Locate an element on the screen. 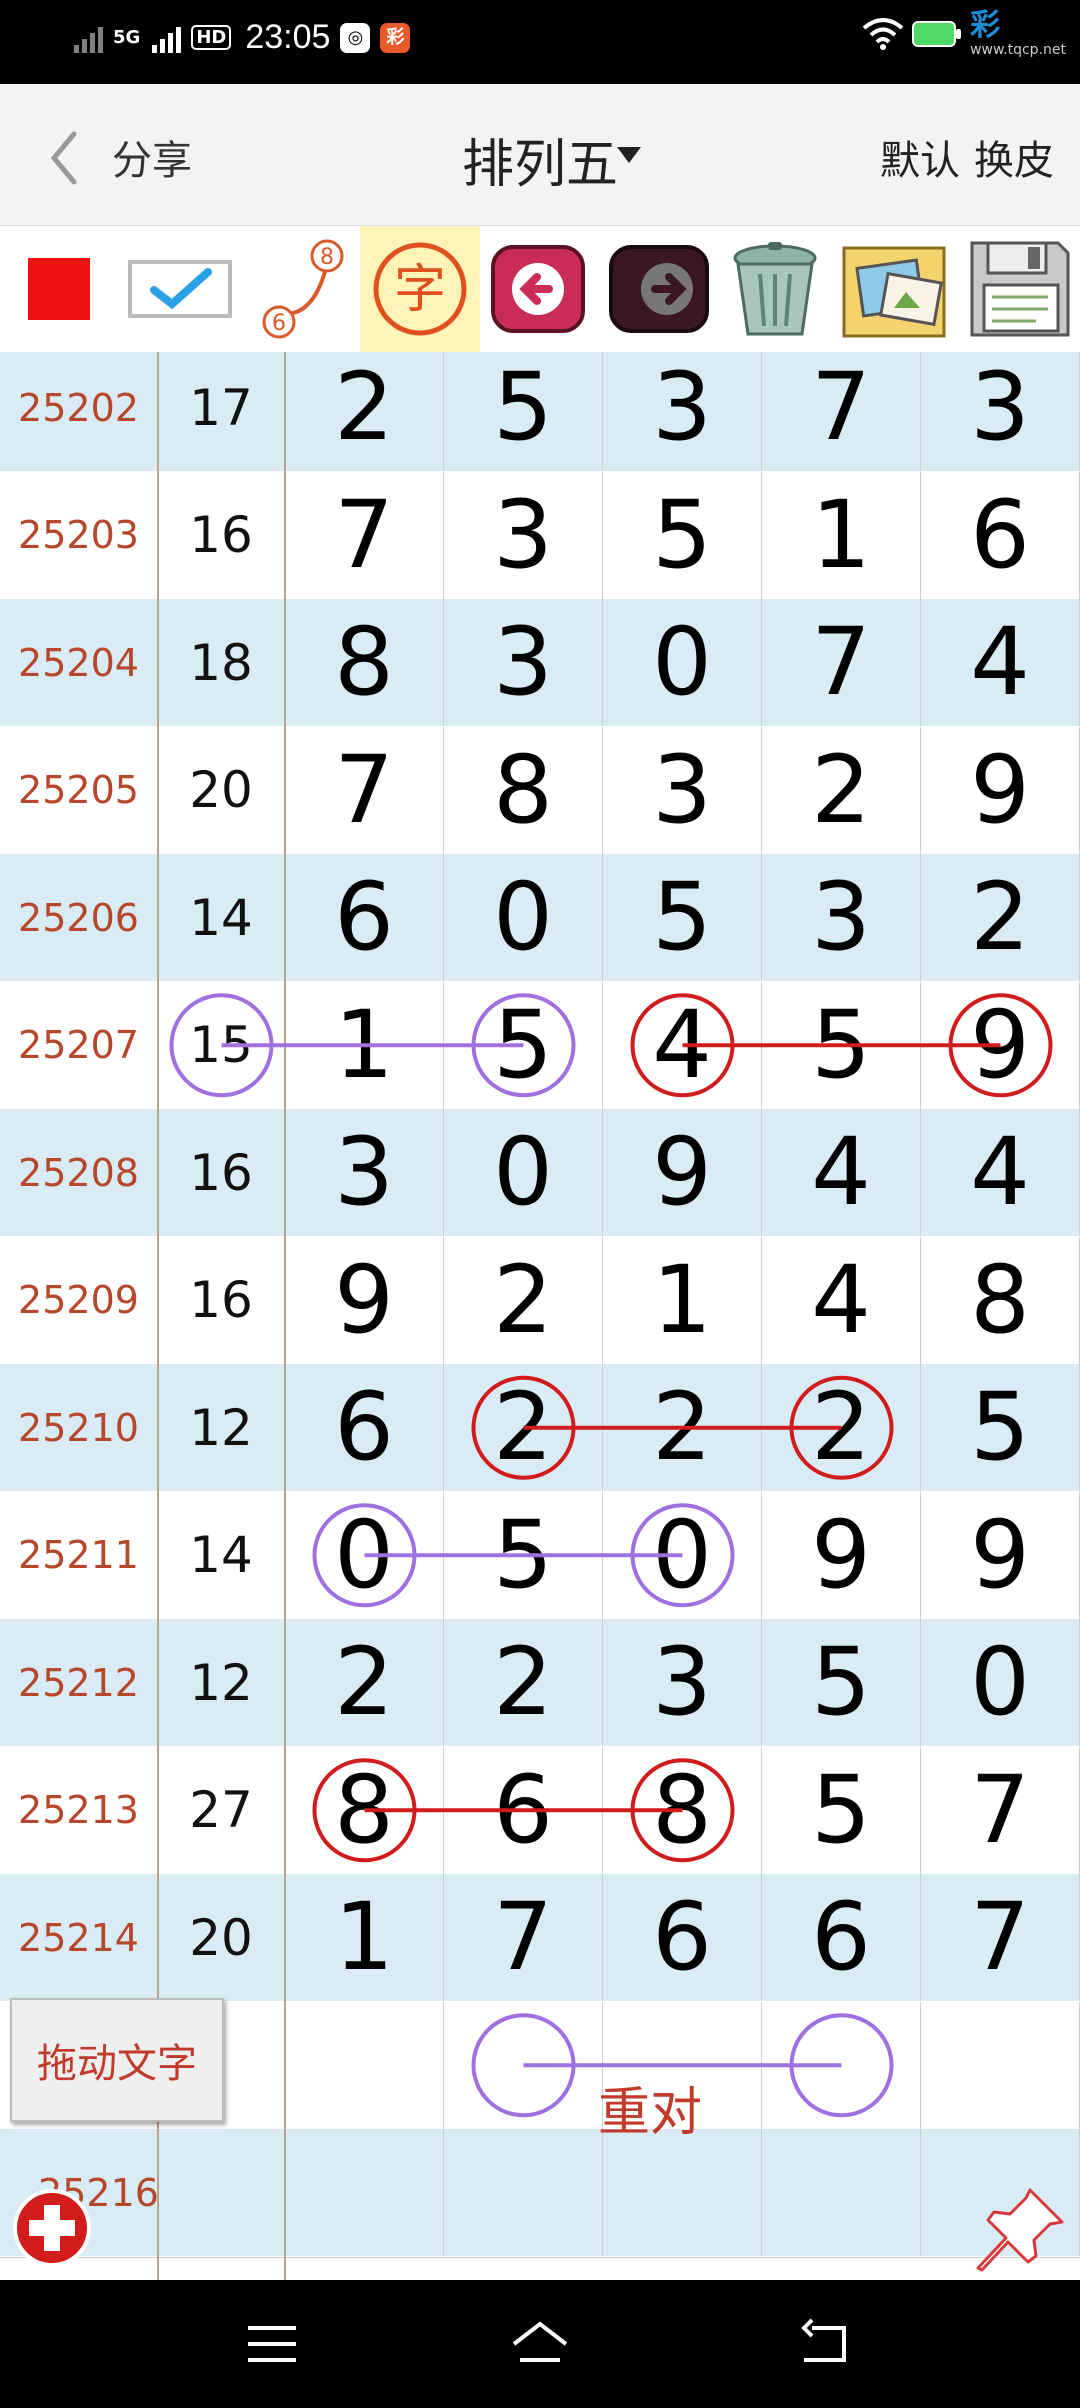 This screenshot has height=2408, width=1080. redo-button is located at coordinates (659, 289).